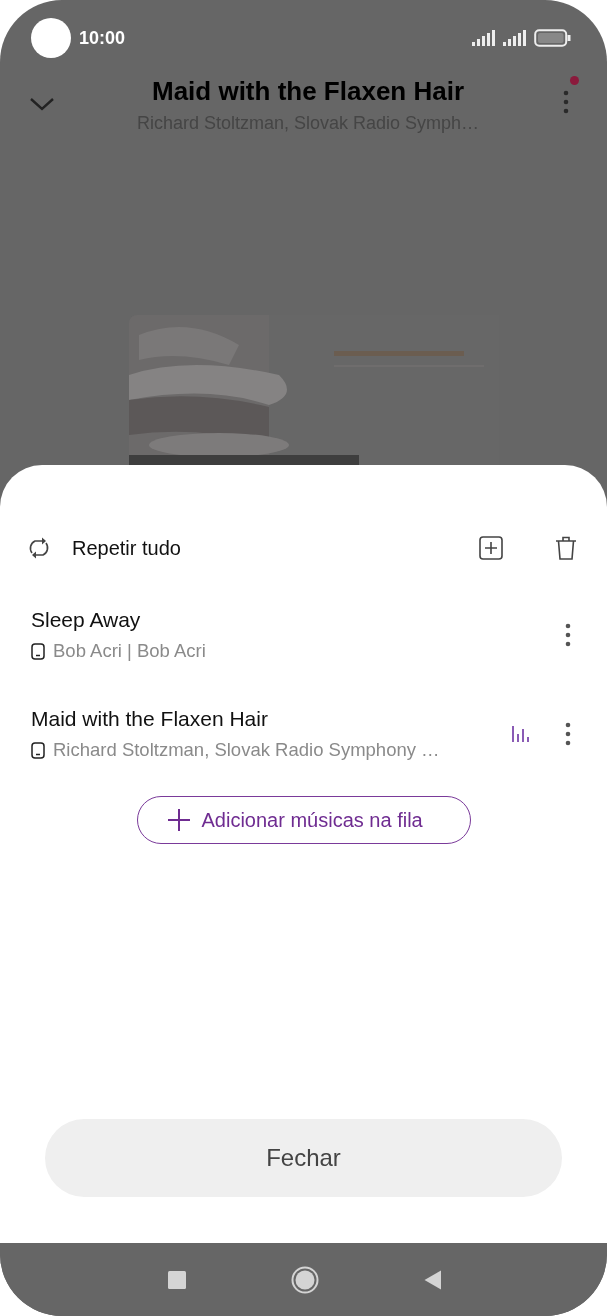 The image size is (607, 1316). Describe the element at coordinates (491, 548) in the screenshot. I see `add-playlist-icon` at that location.